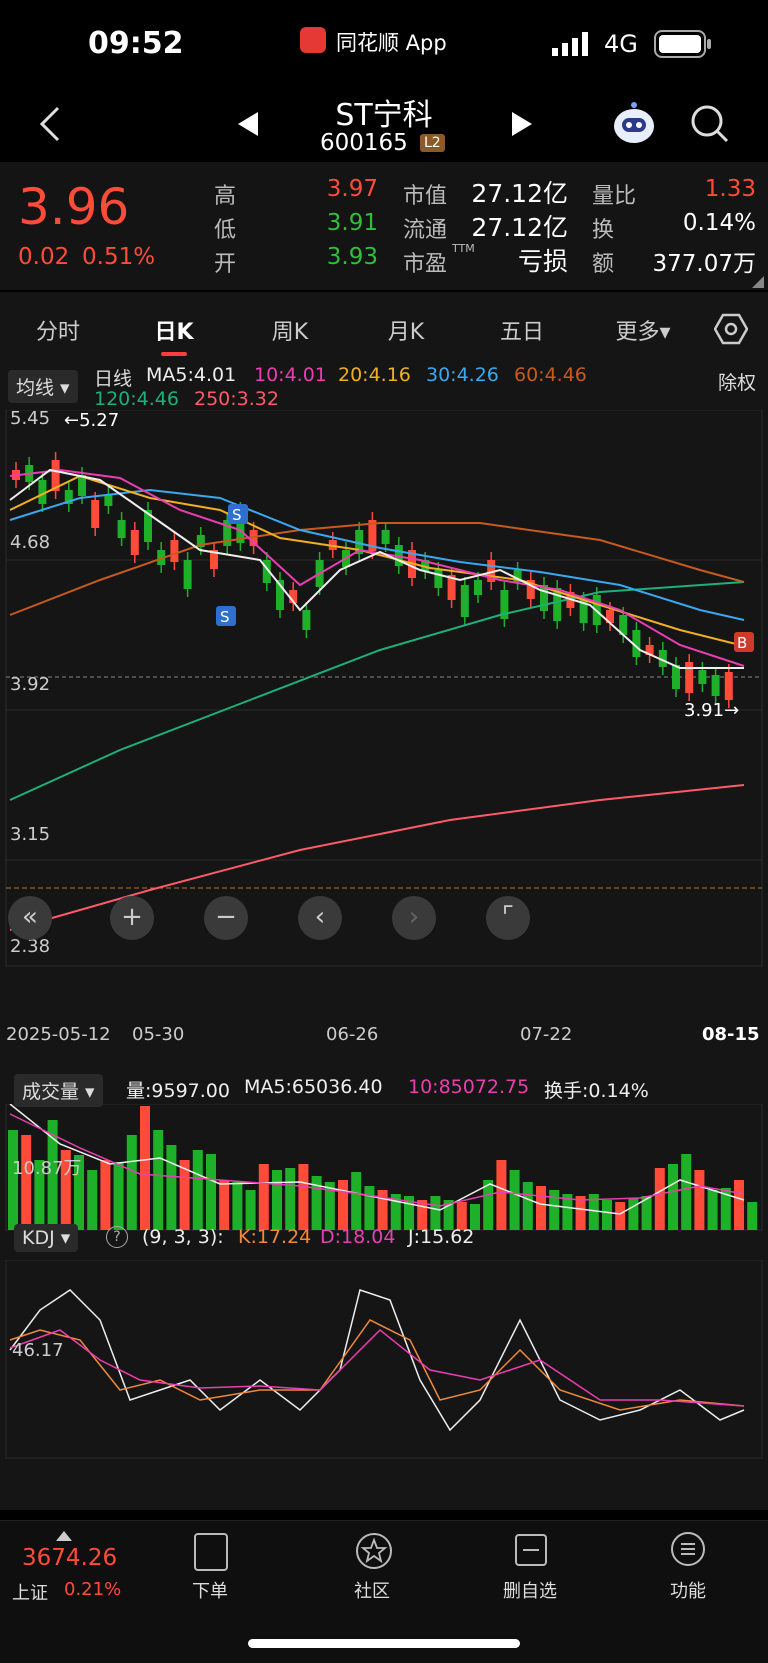  I want to click on last-price: 3.96, so click(74, 207).